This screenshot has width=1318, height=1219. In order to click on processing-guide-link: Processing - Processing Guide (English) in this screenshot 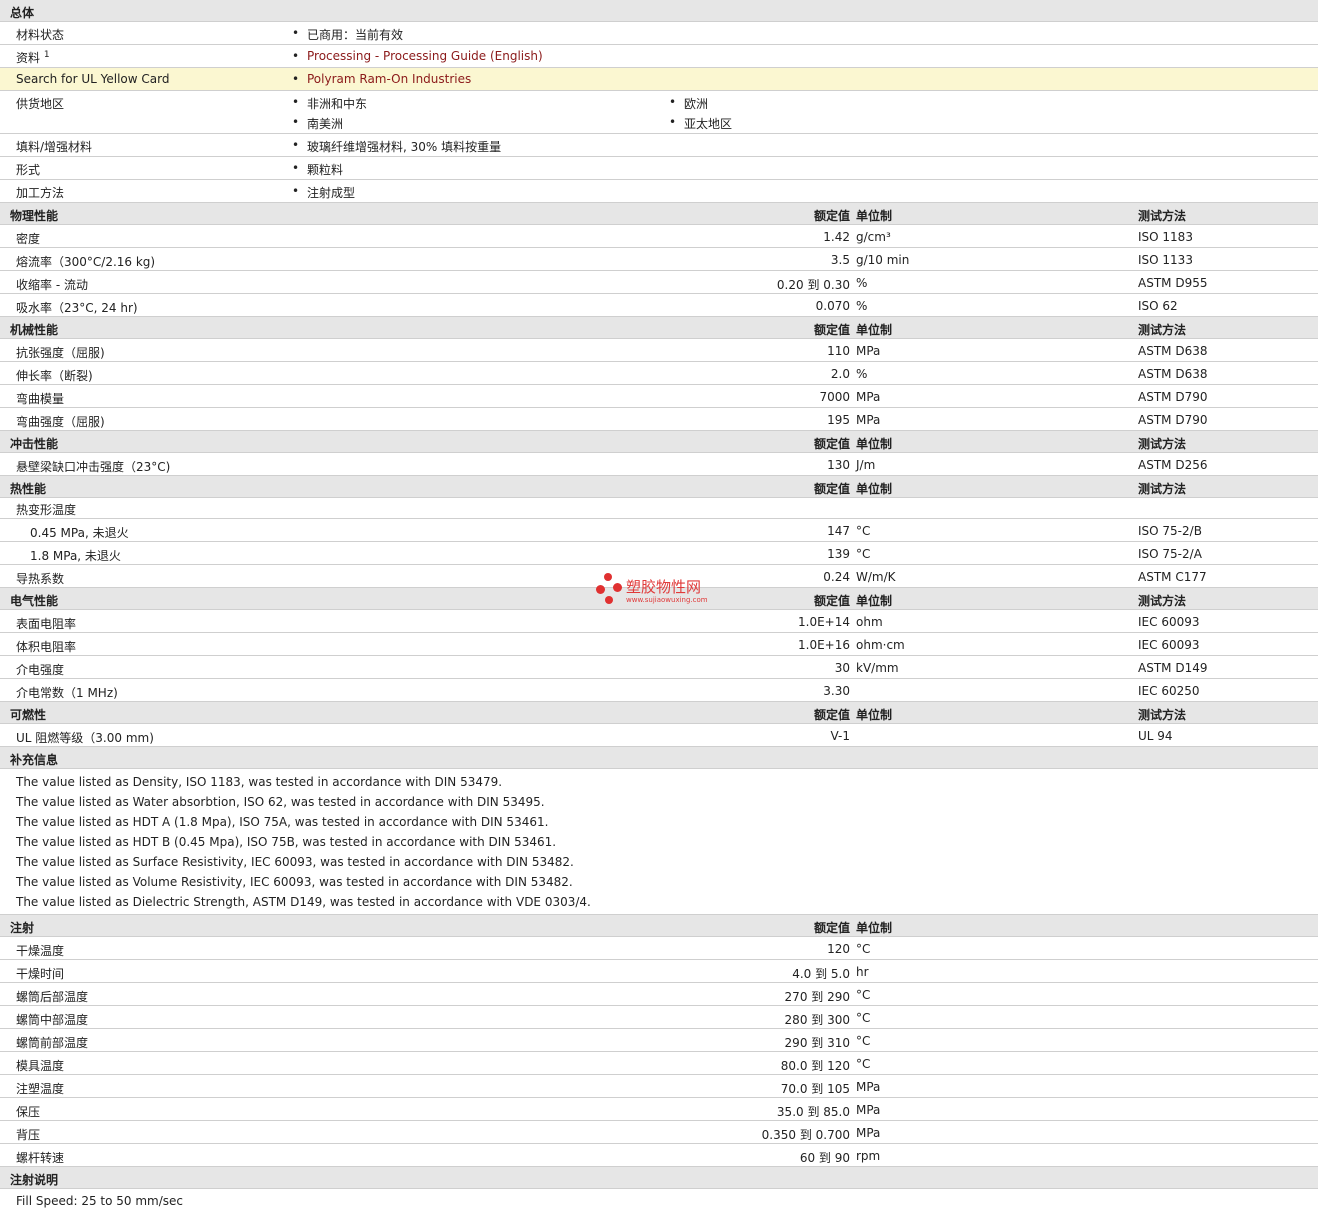, I will do `click(417, 56)`.